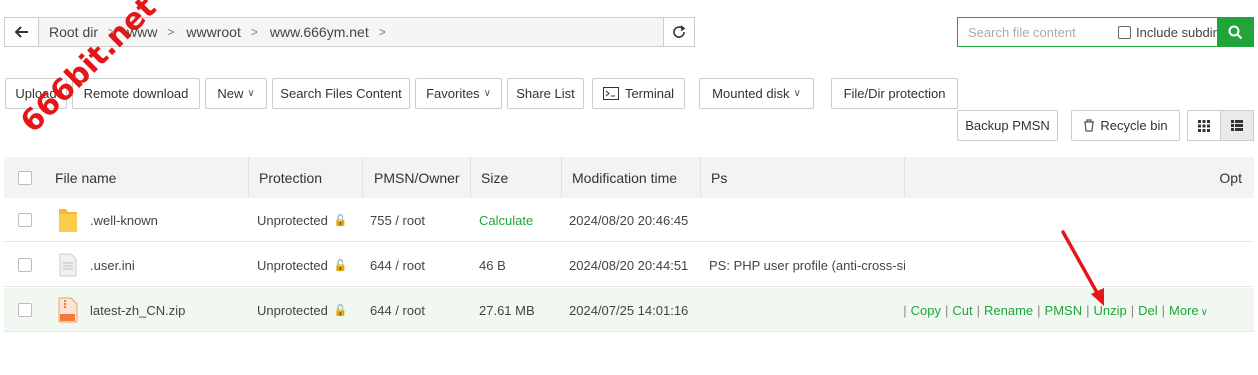  What do you see at coordinates (85, 177) in the screenshot?
I see `header-file-name: File name` at bounding box center [85, 177].